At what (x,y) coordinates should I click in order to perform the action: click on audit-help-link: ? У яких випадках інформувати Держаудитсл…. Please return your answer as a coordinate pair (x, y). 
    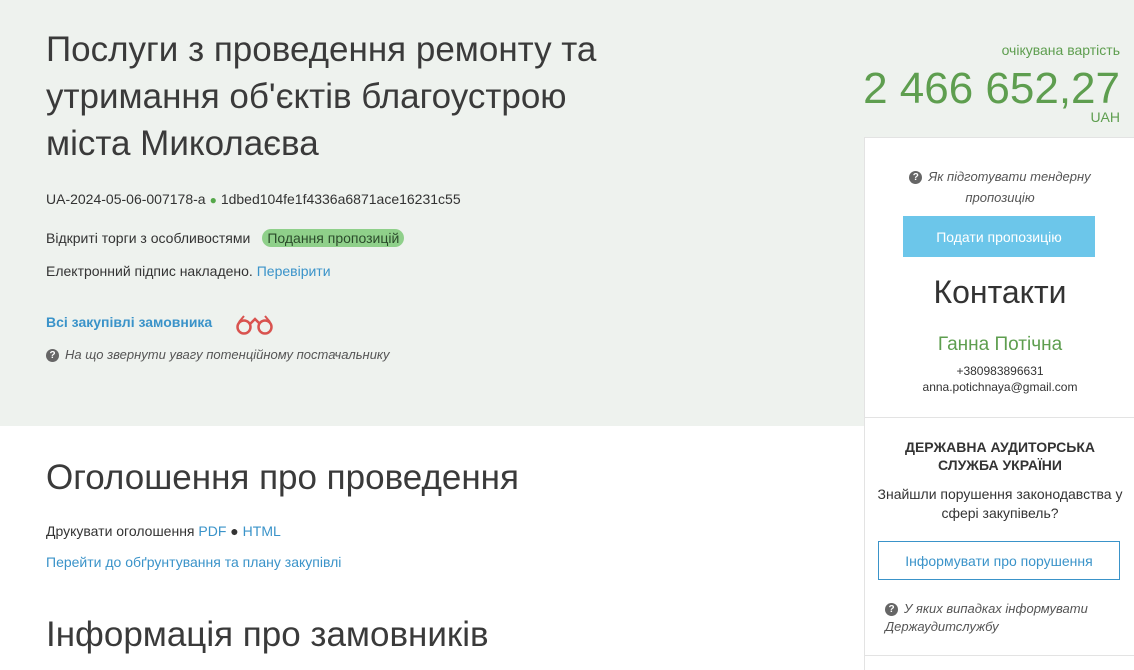
    Looking at the image, I should click on (1005, 618).